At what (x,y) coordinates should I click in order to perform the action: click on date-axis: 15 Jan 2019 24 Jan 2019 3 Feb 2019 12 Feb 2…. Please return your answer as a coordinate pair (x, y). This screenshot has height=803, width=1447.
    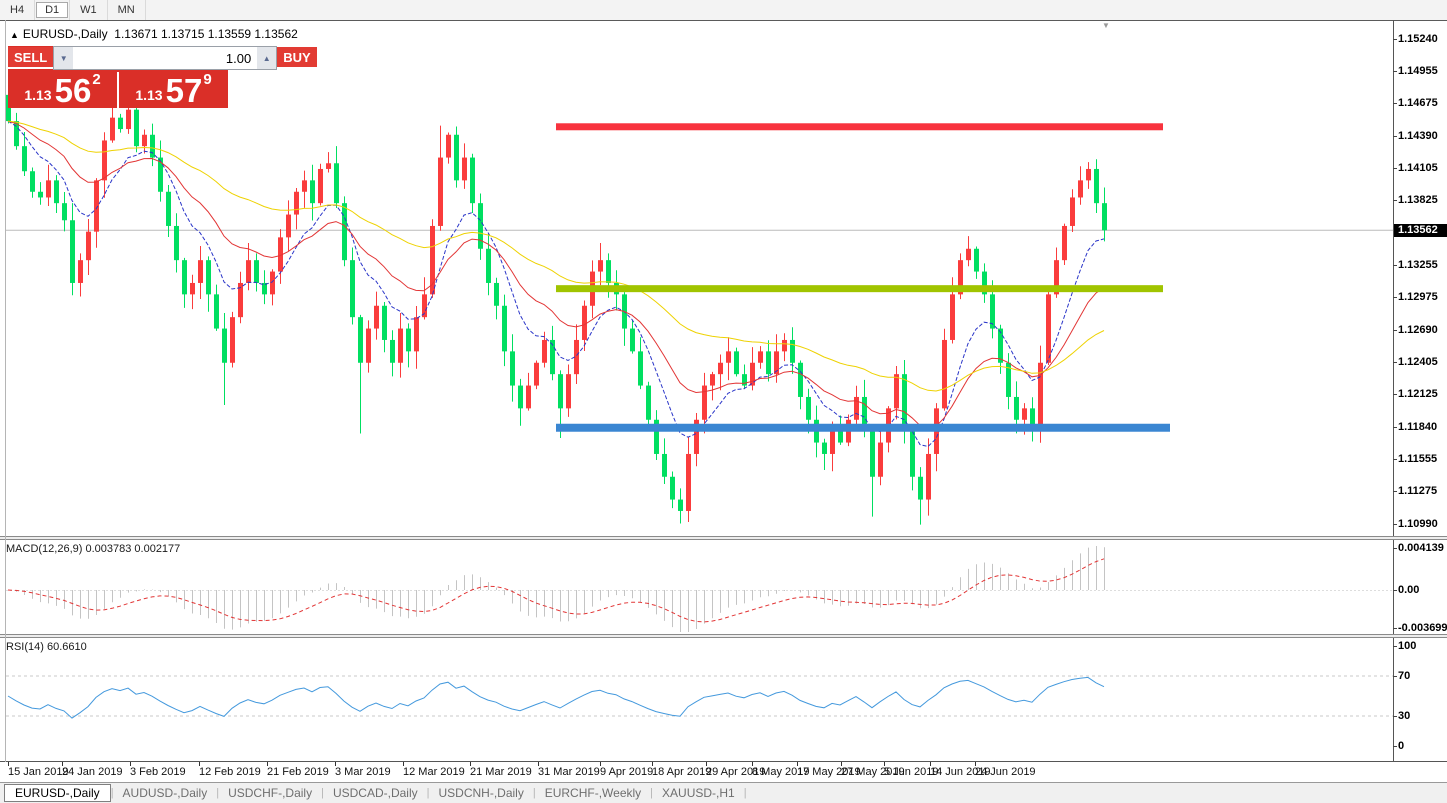
    Looking at the image, I should click on (723, 772).